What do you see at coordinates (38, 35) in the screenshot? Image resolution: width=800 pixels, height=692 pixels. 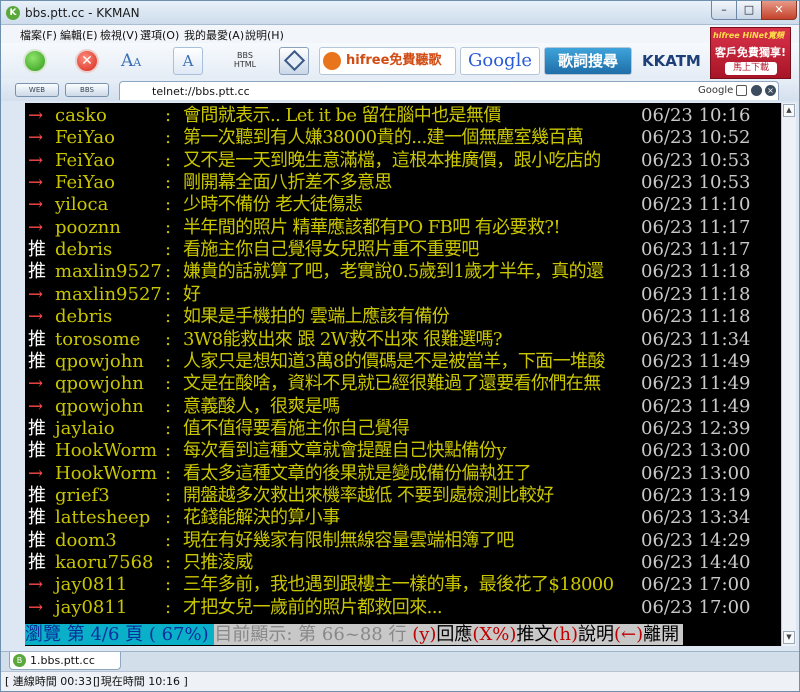 I see `menu-file: 檔案(F)` at bounding box center [38, 35].